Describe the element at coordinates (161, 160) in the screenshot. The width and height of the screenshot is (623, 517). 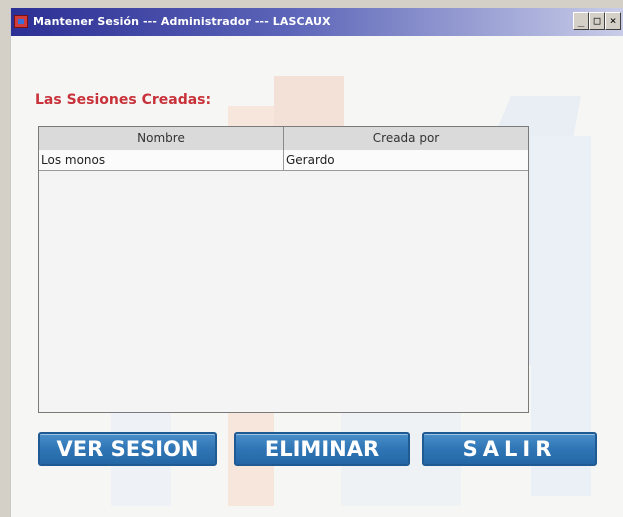
I see `cell-nombre: Los monos` at that location.